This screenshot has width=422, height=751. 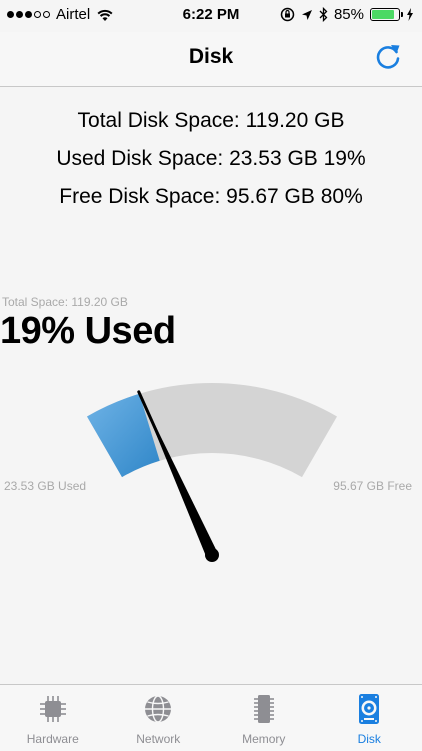 I want to click on status-right: 85%, so click(x=347, y=14).